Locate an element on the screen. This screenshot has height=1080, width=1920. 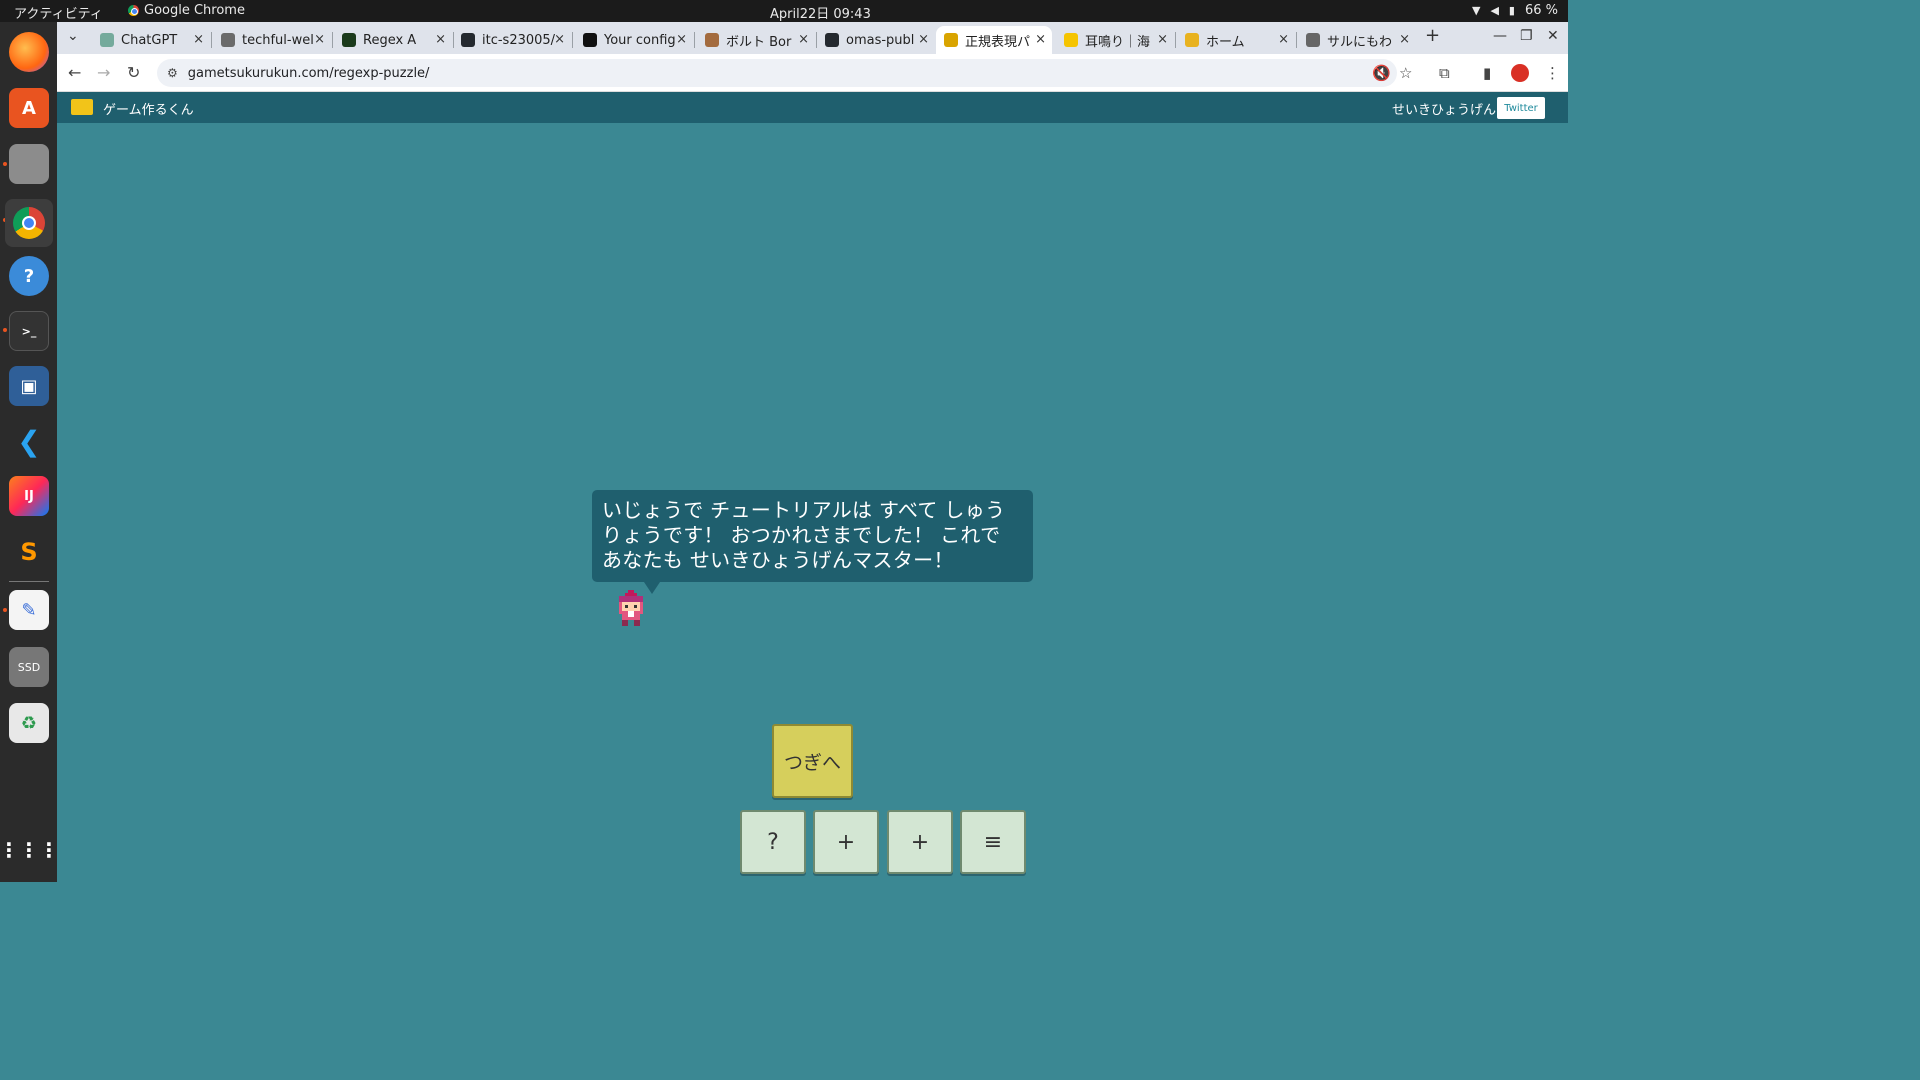
tab: ホーム × is located at coordinates (1236, 40).